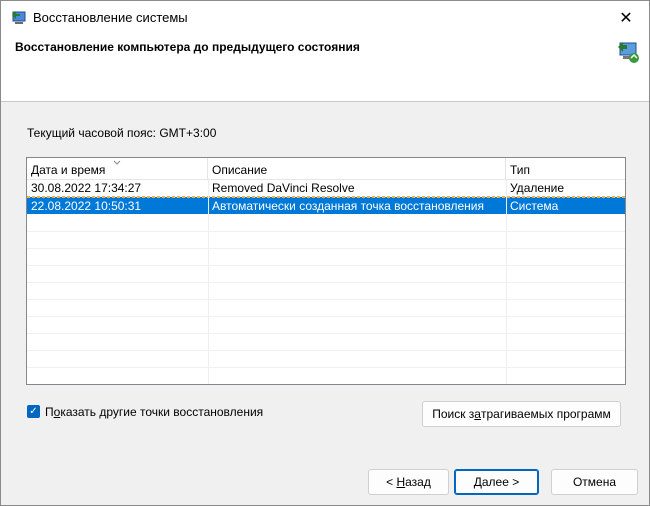 This screenshot has height=506, width=650. I want to click on cell-date: 30.08.2022 17:34:27, so click(86, 188).